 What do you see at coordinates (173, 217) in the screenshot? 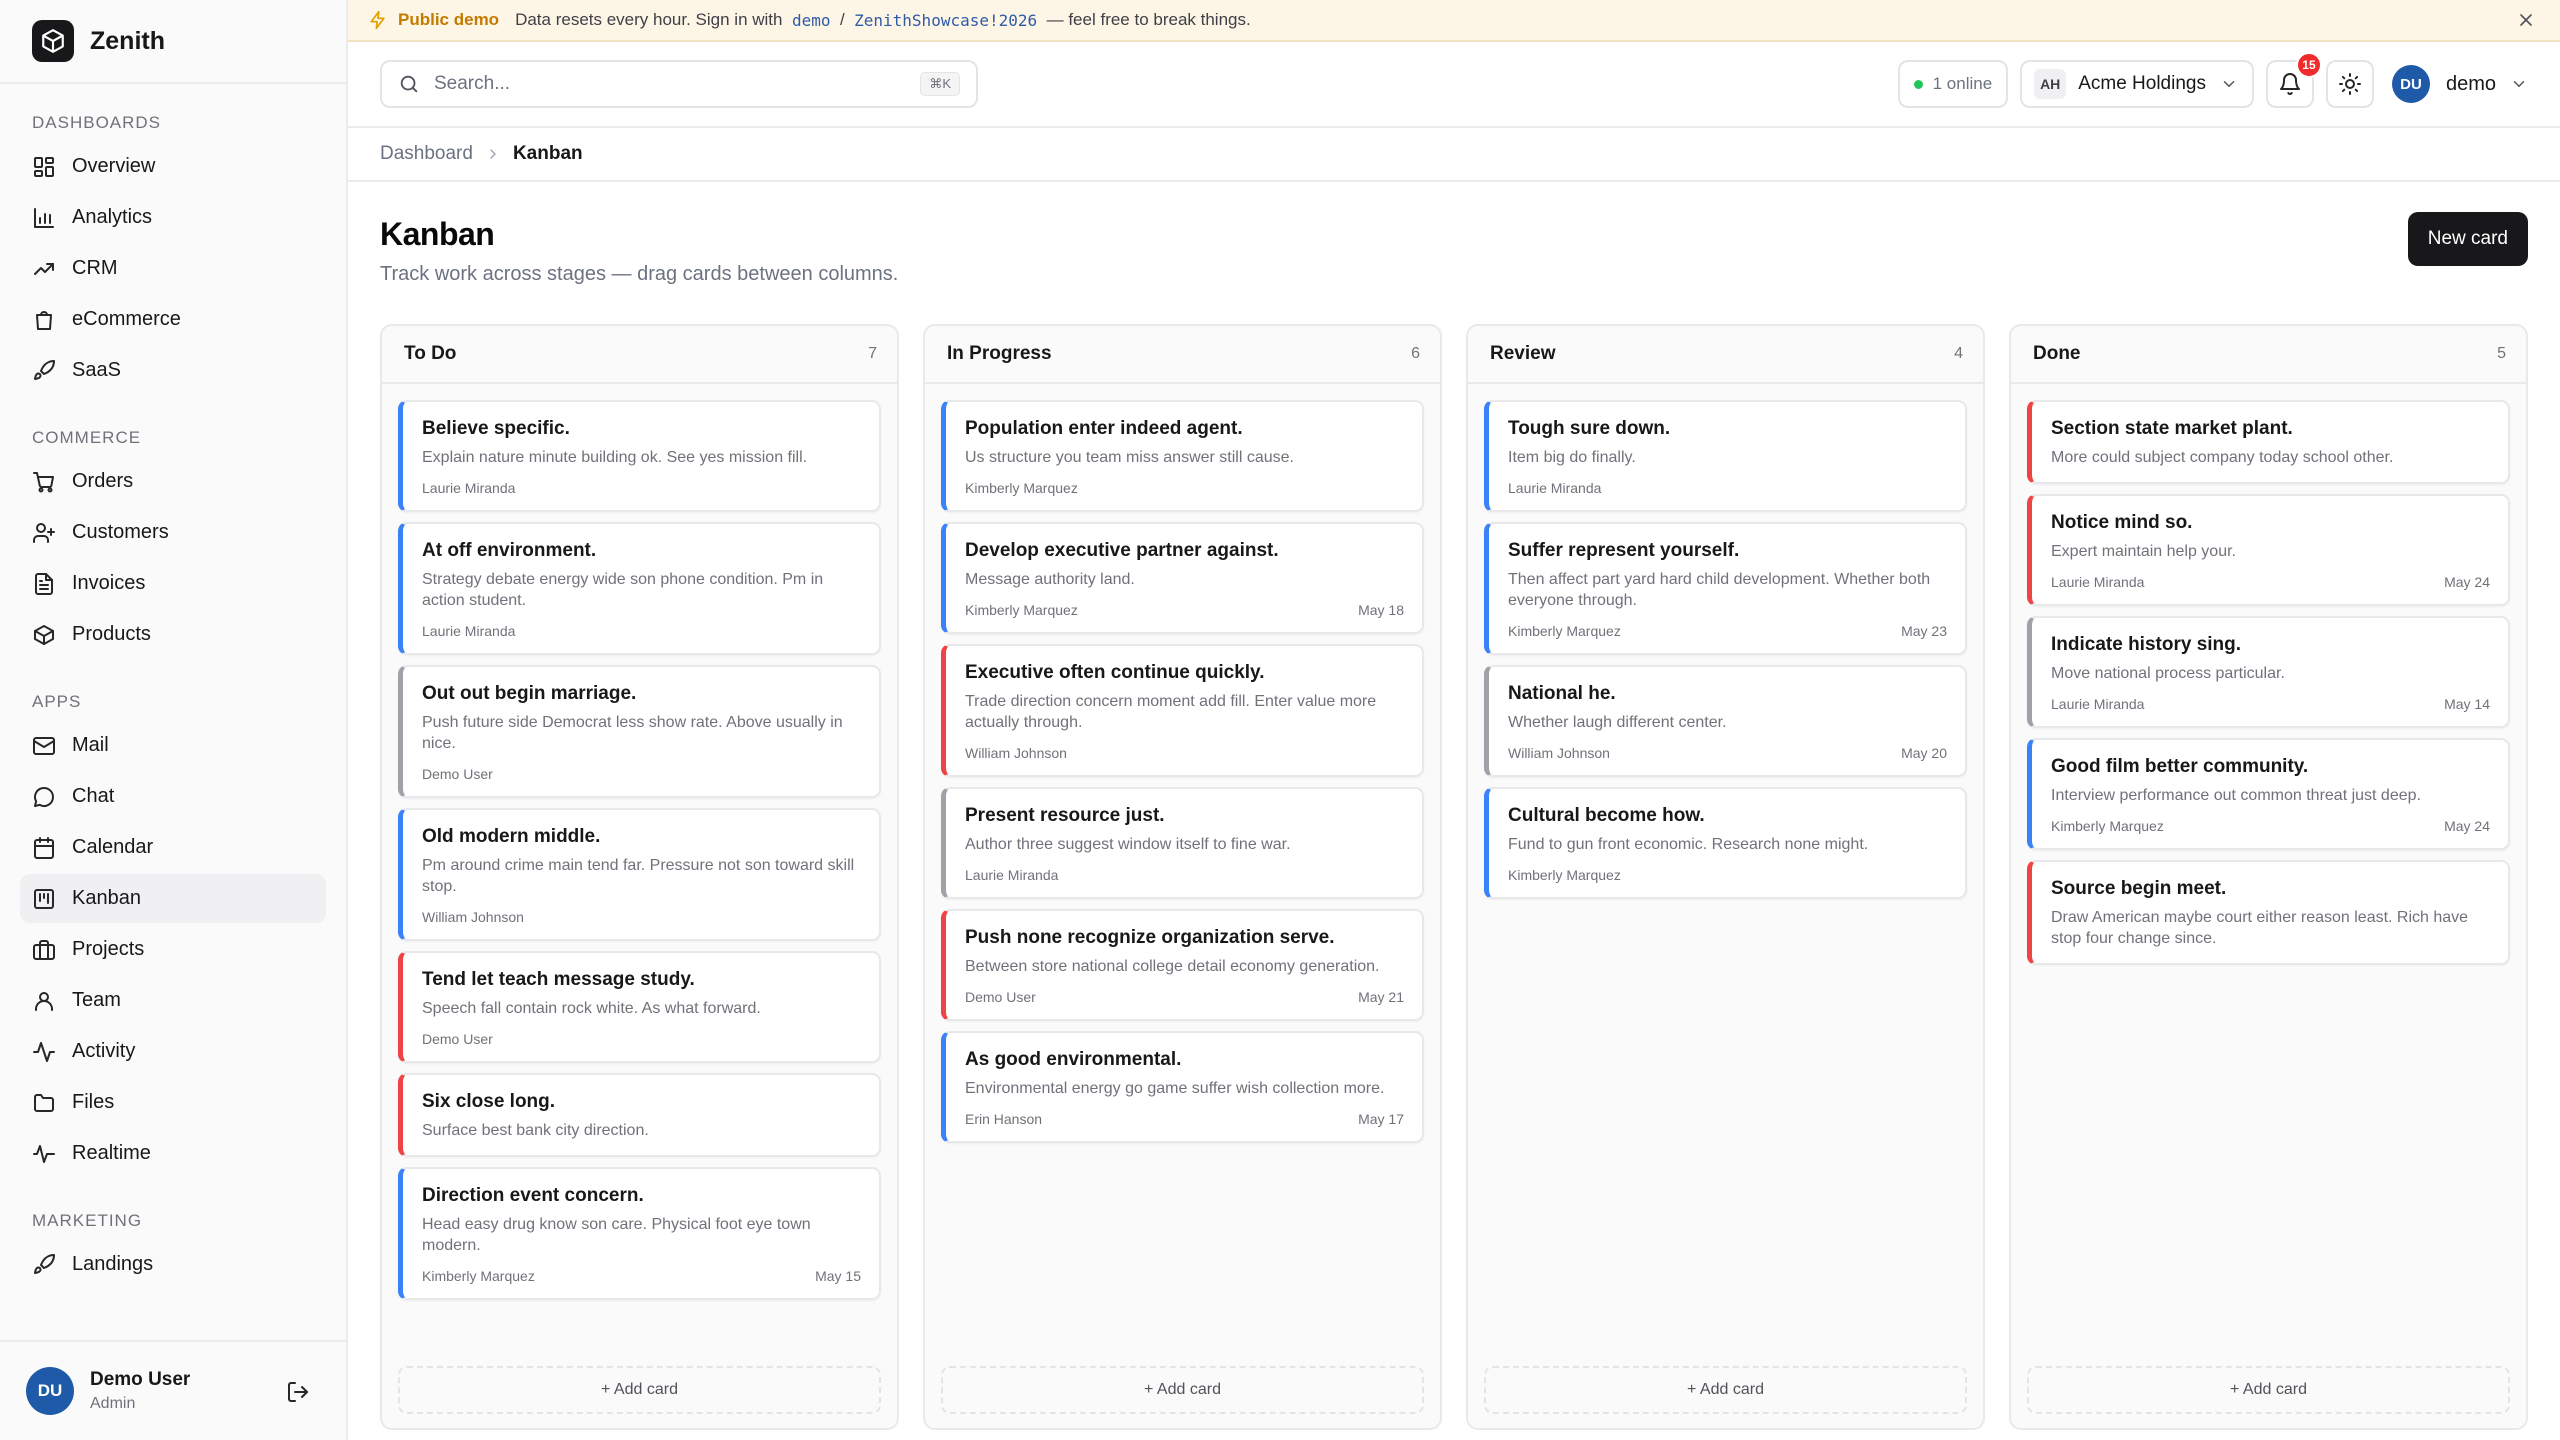
I see `sidebar-item-analytics: Analytics` at bounding box center [173, 217].